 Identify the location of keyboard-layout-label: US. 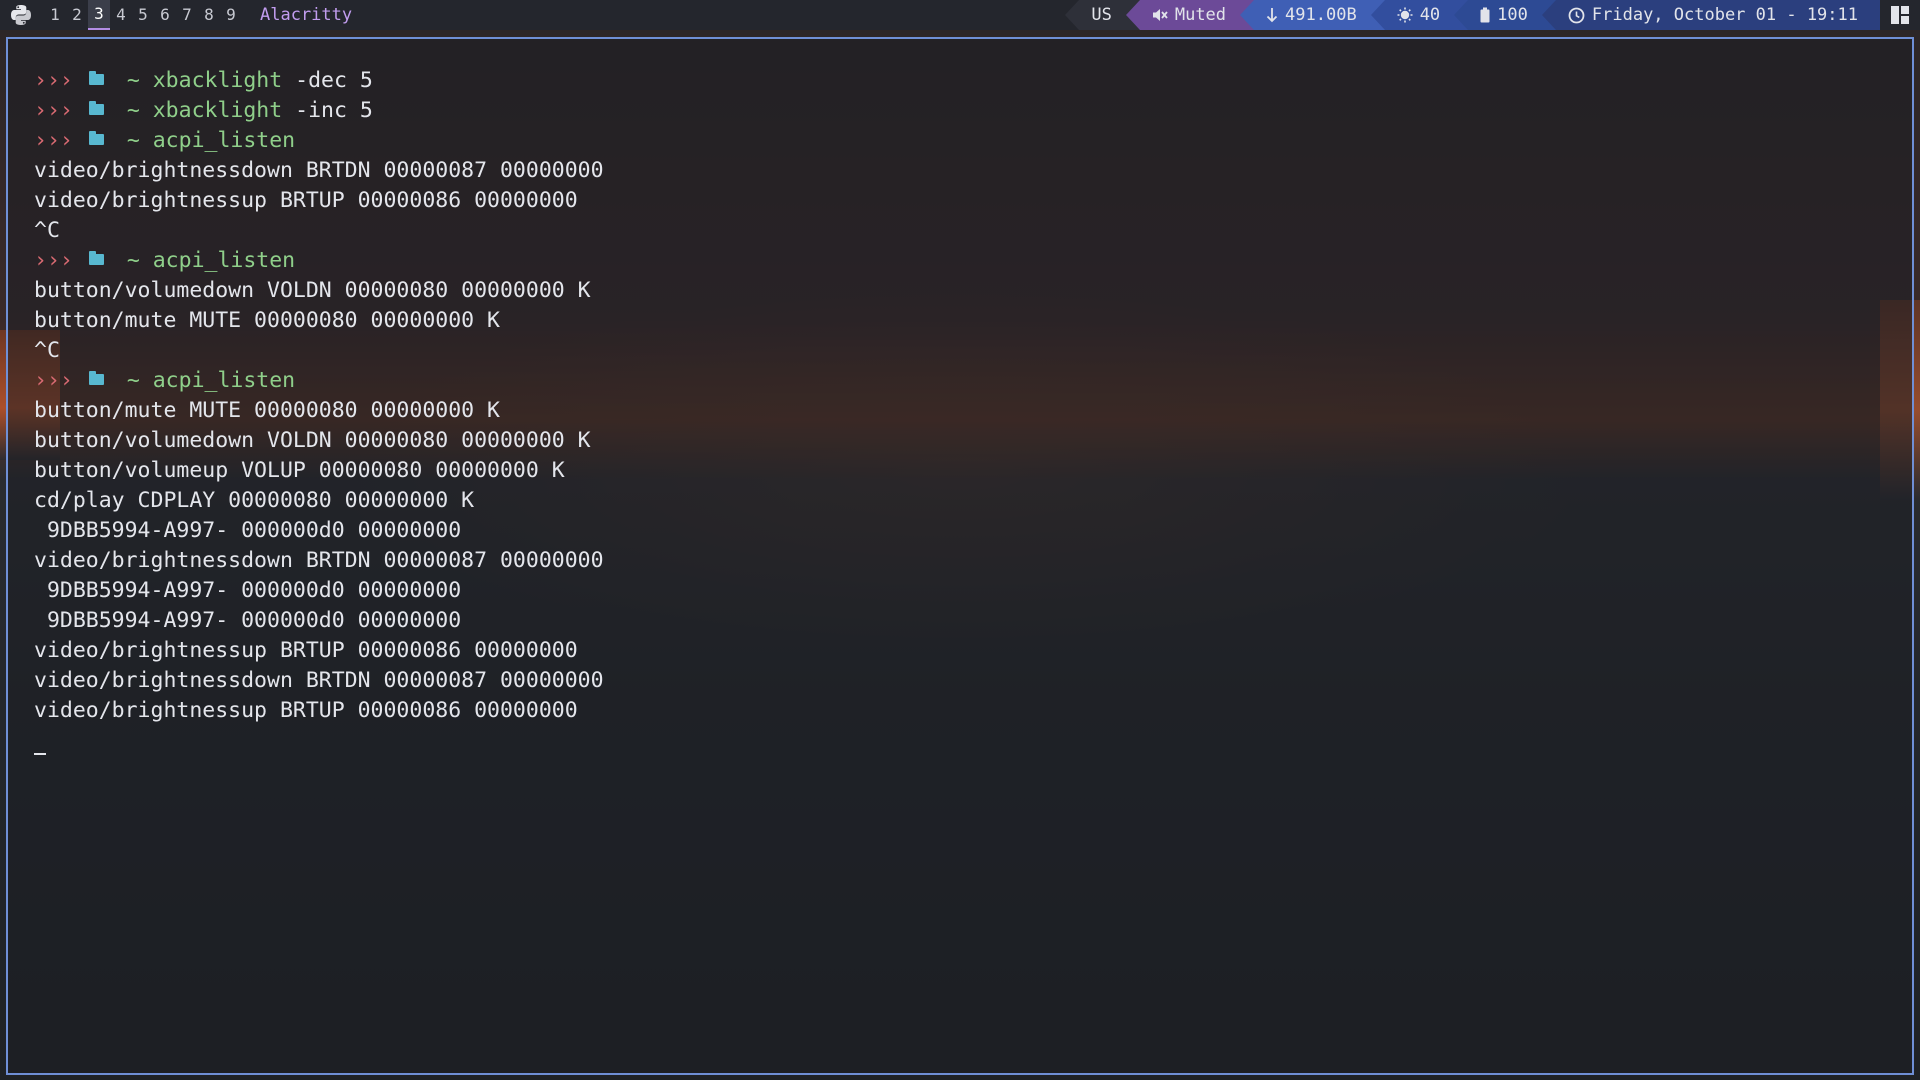
(1101, 15).